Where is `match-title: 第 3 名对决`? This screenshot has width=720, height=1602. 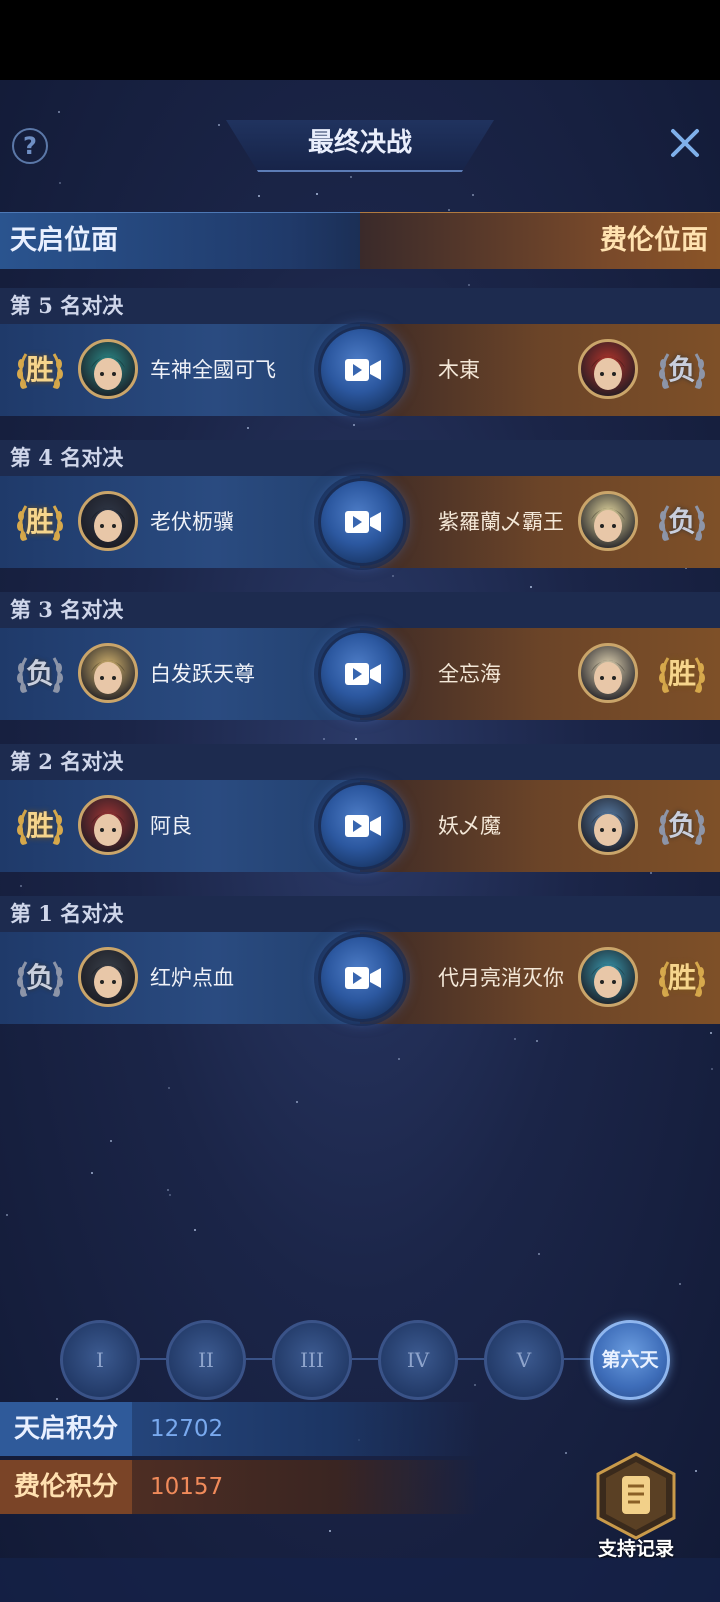
match-title: 第 3 名对决 is located at coordinates (360, 610).